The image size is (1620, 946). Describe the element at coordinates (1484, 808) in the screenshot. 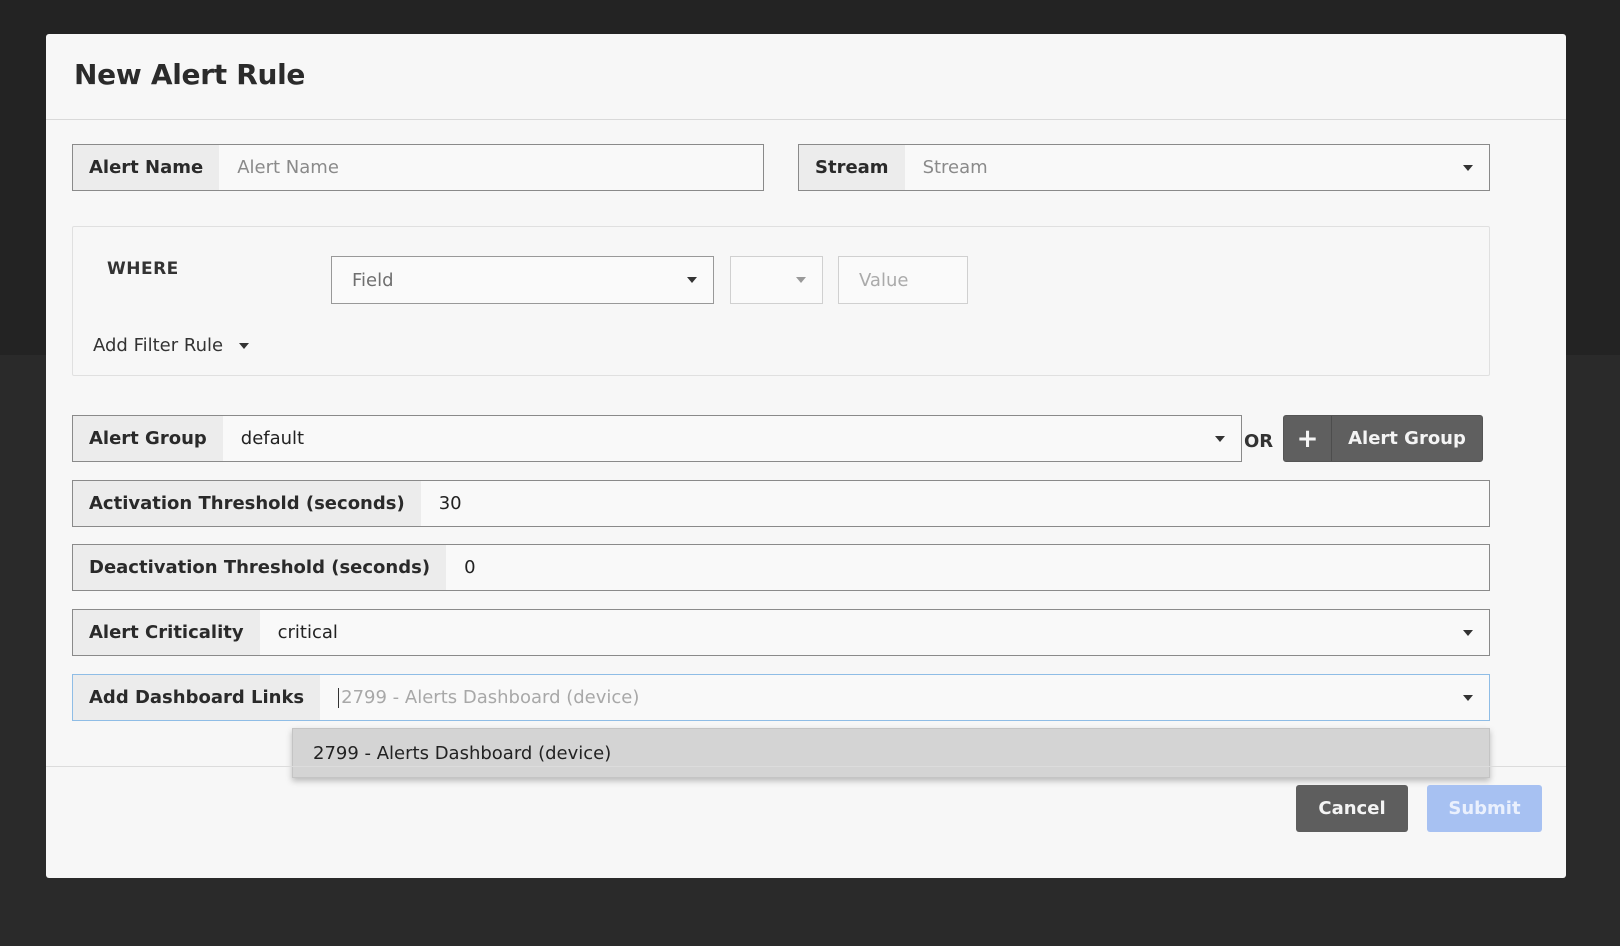

I see `submit-button: Submit` at that location.